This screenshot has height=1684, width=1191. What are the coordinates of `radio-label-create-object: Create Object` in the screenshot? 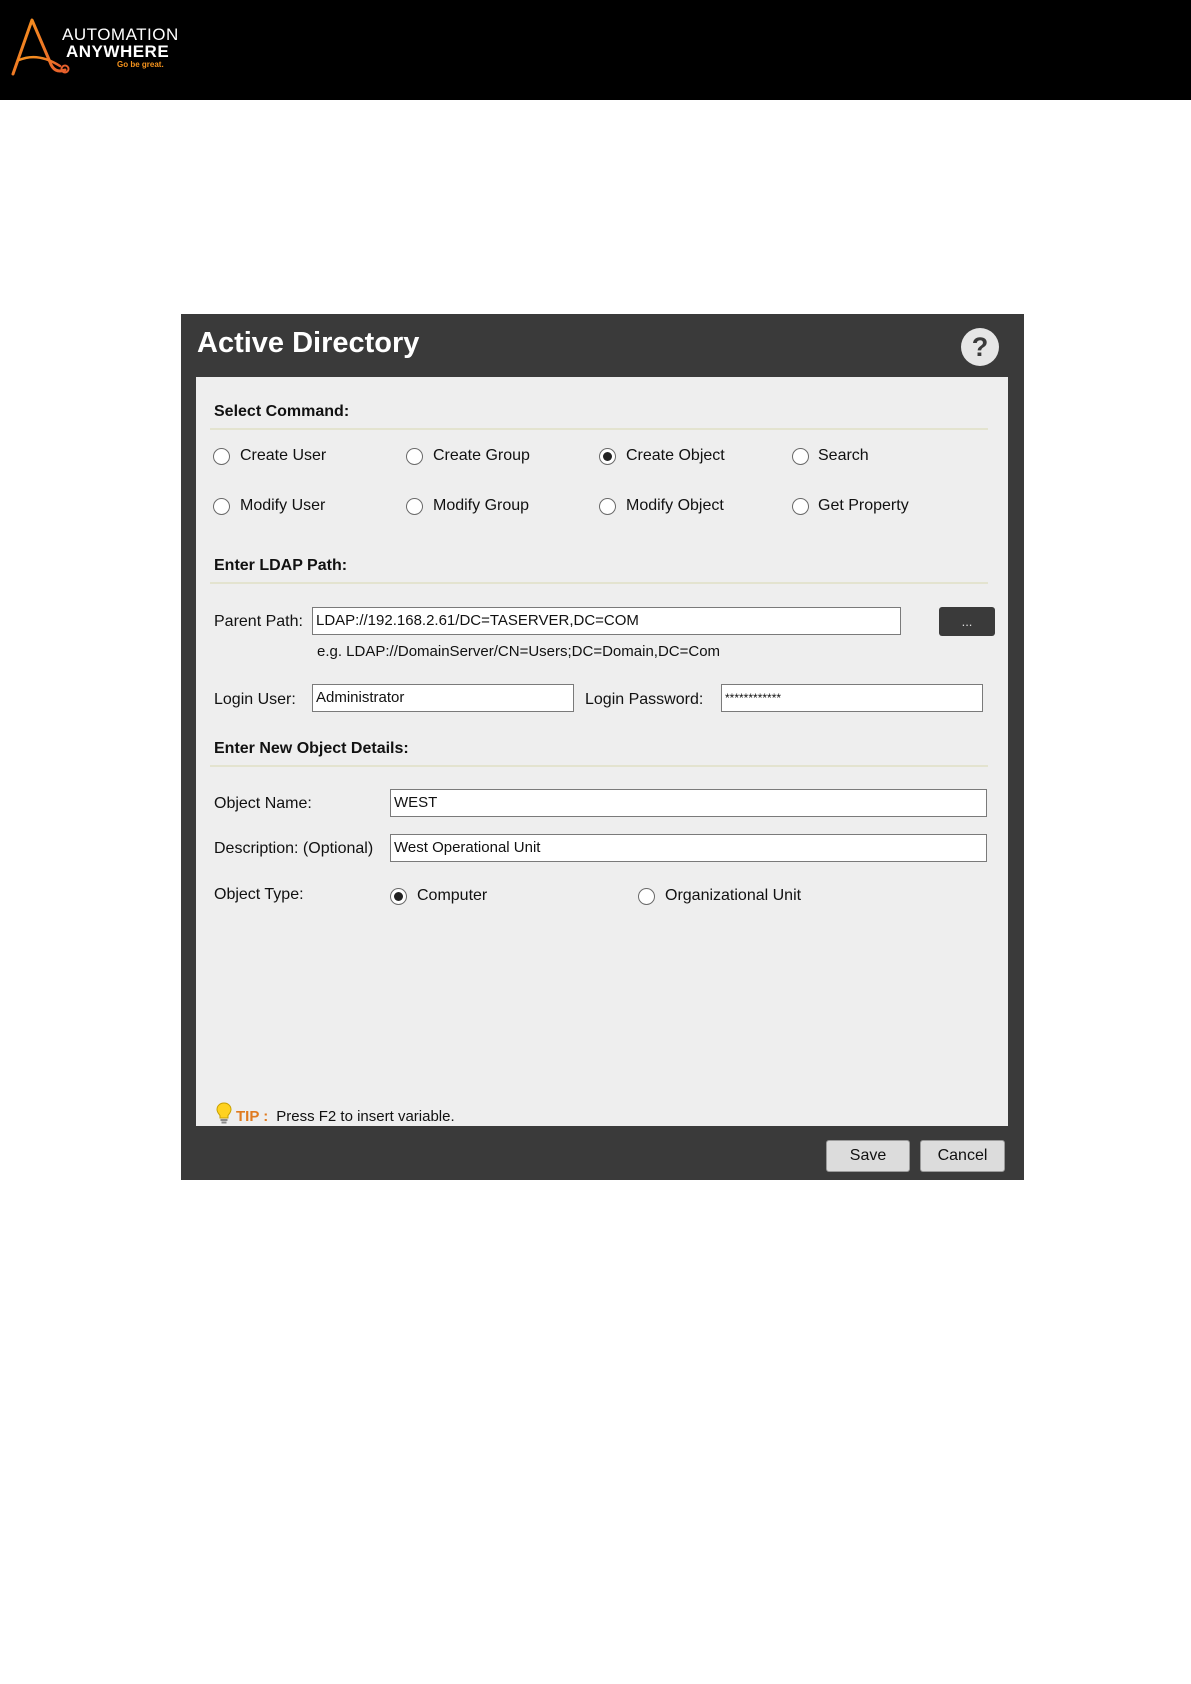 It's located at (675, 456).